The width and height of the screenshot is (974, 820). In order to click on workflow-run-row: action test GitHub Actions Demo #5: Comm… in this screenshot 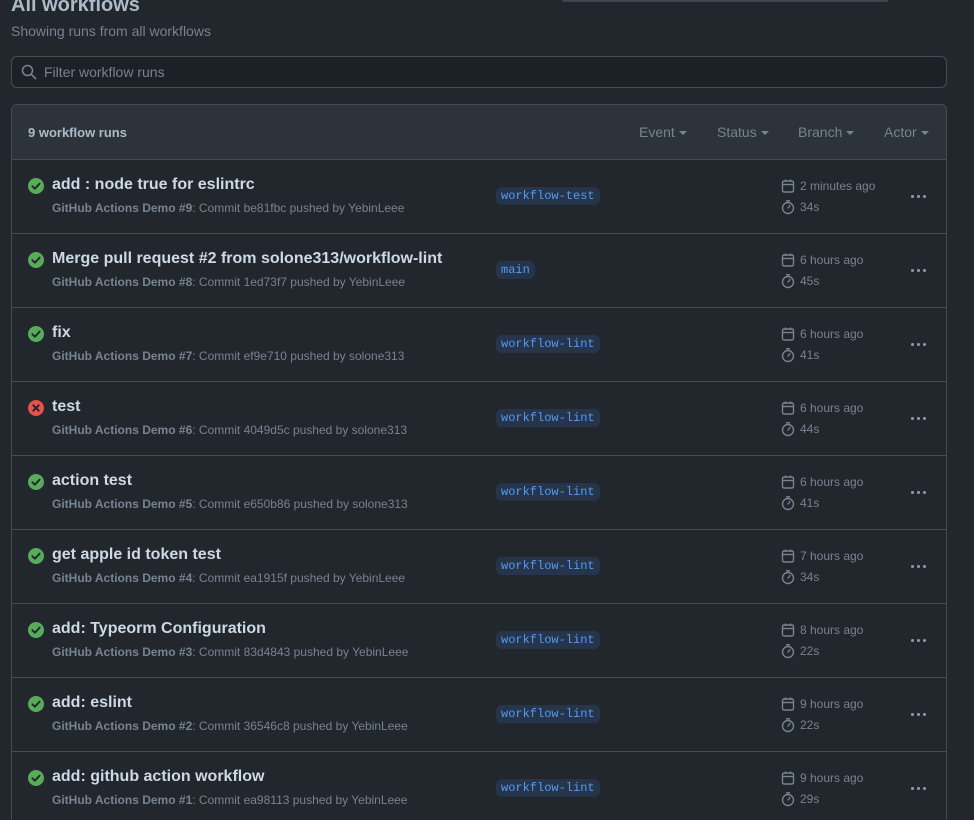, I will do `click(479, 493)`.